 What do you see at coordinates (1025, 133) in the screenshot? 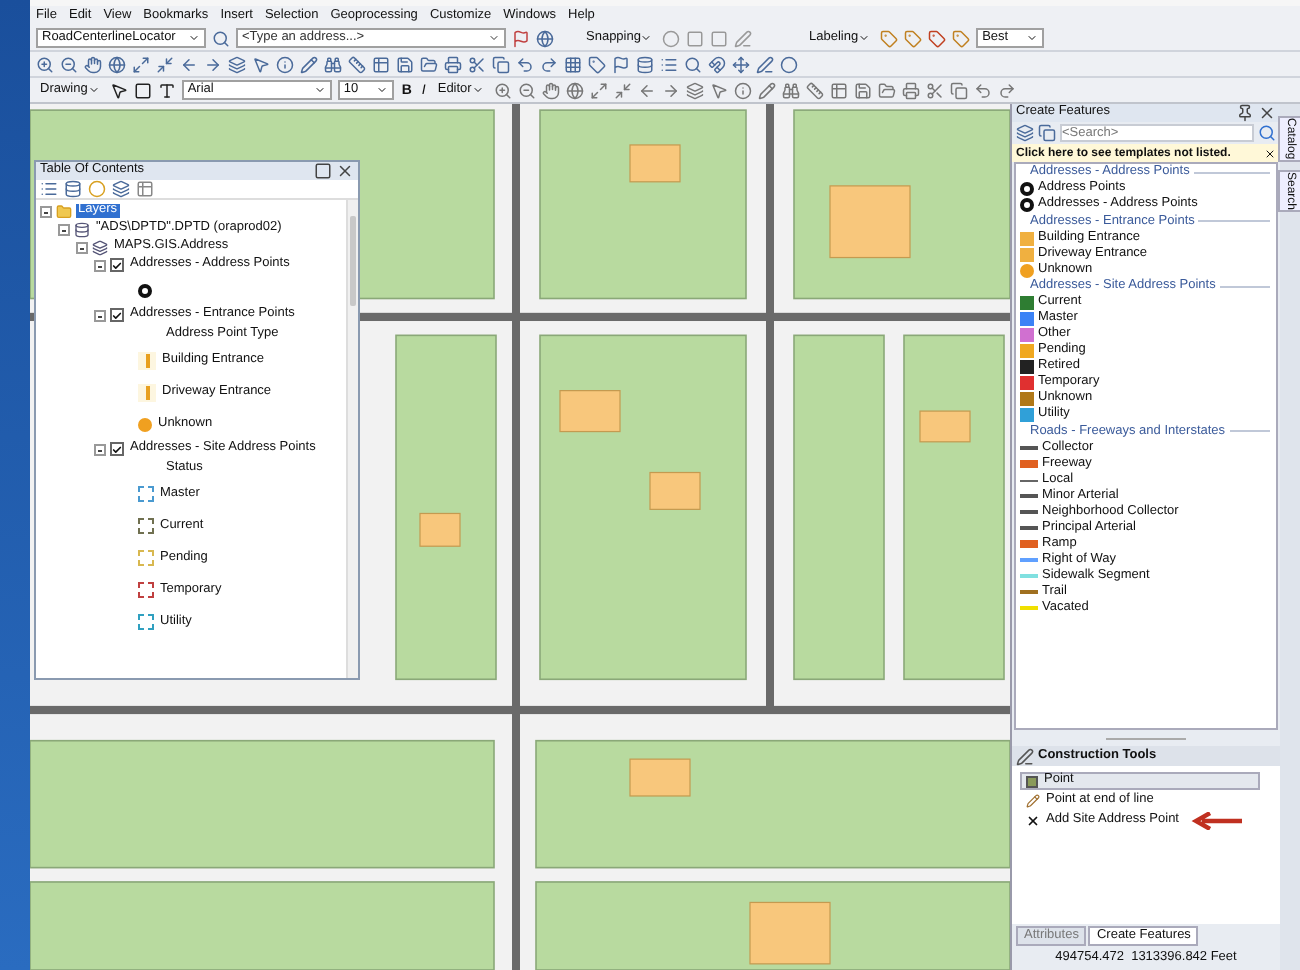
I see `organize-icon` at bounding box center [1025, 133].